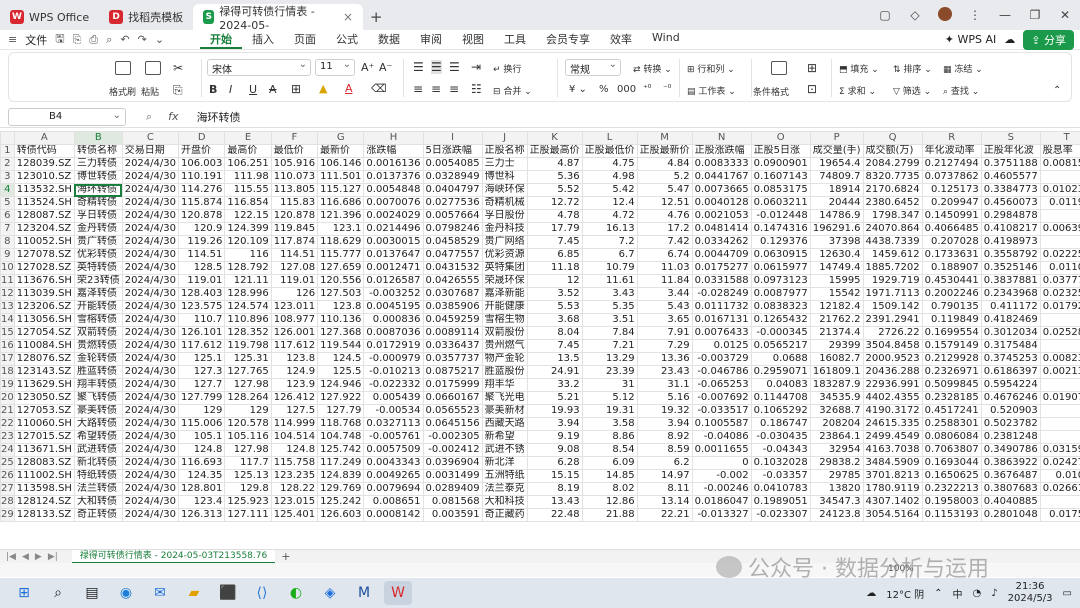 This screenshot has width=1080, height=608. Describe the element at coordinates (892, 229) in the screenshot. I see `cell: 24070.864` at that location.